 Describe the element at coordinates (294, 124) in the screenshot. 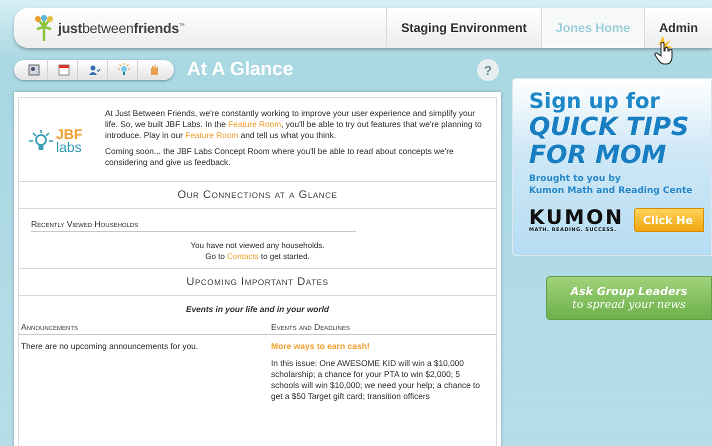

I see `intro-paragraph: At Just Between Friends, we're constantly working to improve your user experience and simplify your life. So, we built JBF Labs. In the Feature Room, you'll be able to try out features that we're planning to introduce. Play in our Feature Room and tell us what you think.` at that location.